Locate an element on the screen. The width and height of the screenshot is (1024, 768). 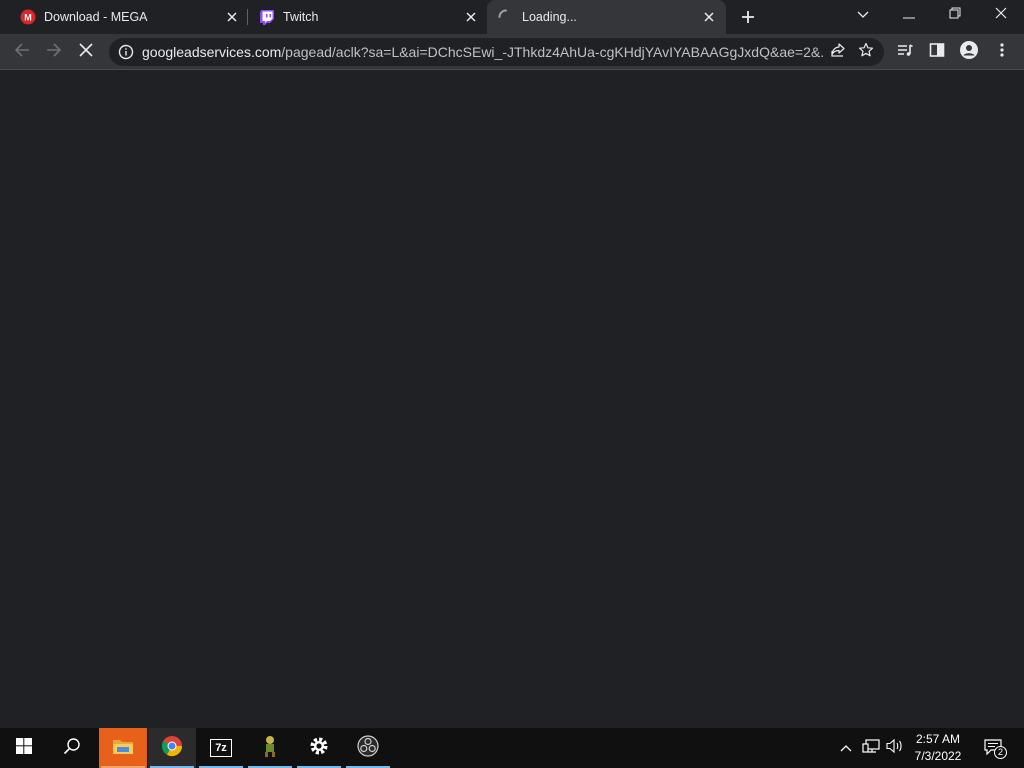
windows-start-icon is located at coordinates (24, 748).